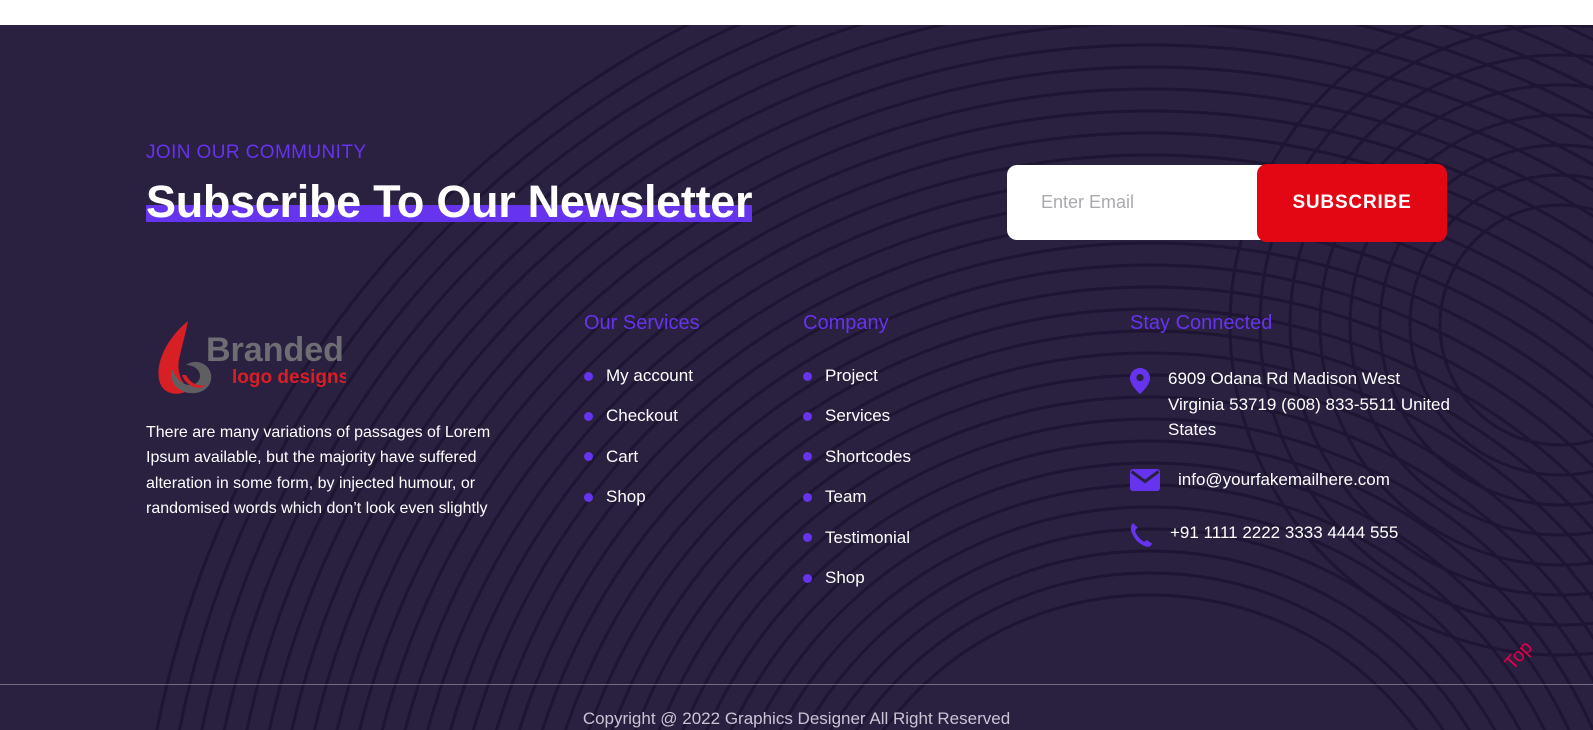  I want to click on company-link: Team, so click(846, 497).